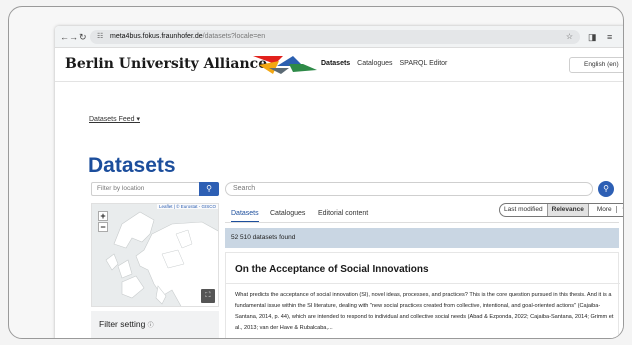  Describe the element at coordinates (335, 63) in the screenshot. I see `nav-datasets: Datasets` at that location.